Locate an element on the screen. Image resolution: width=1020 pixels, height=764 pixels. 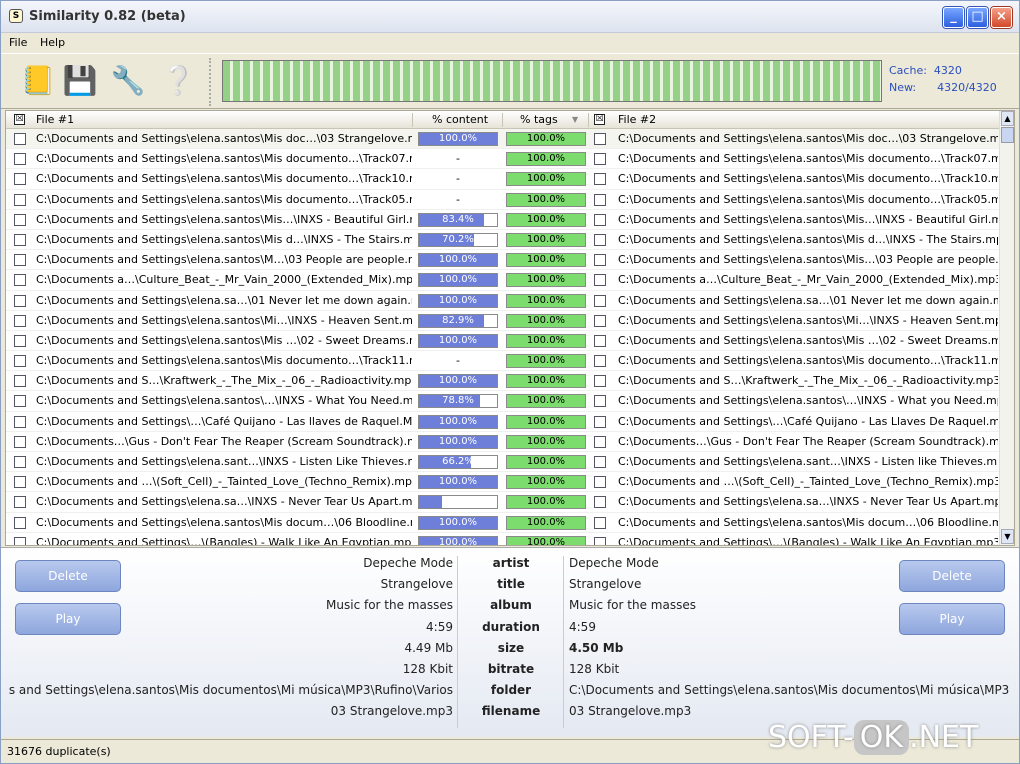
open-book-icon: 📒 is located at coordinates (38, 81).